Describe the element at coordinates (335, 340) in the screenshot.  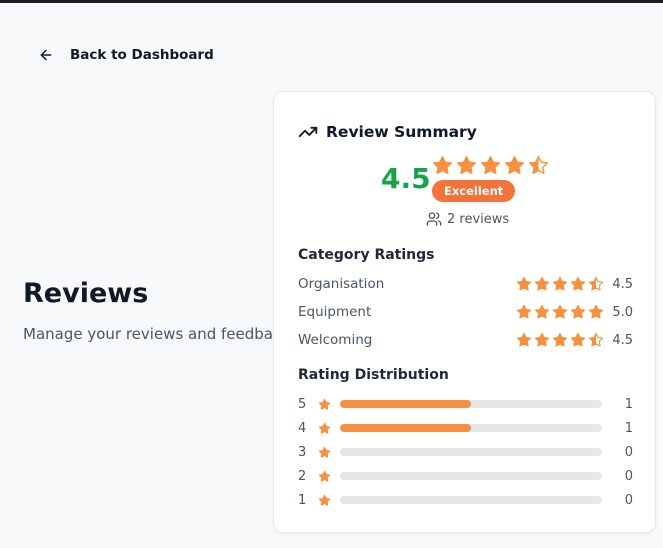
I see `category-label: Welcoming` at that location.